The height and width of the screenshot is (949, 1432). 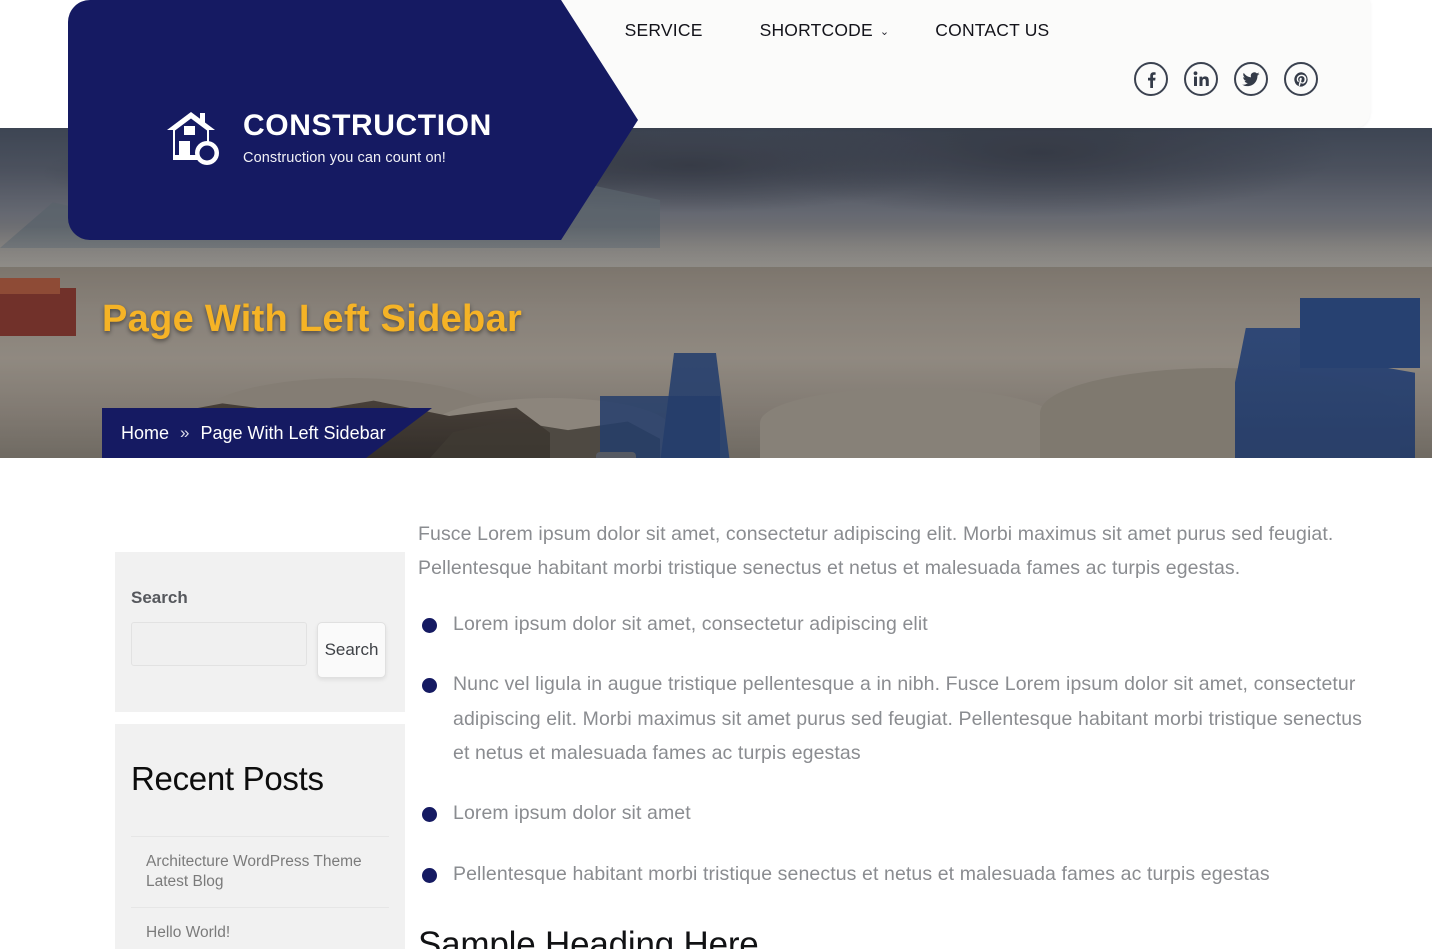 I want to click on social-links, so click(x=1226, y=79).